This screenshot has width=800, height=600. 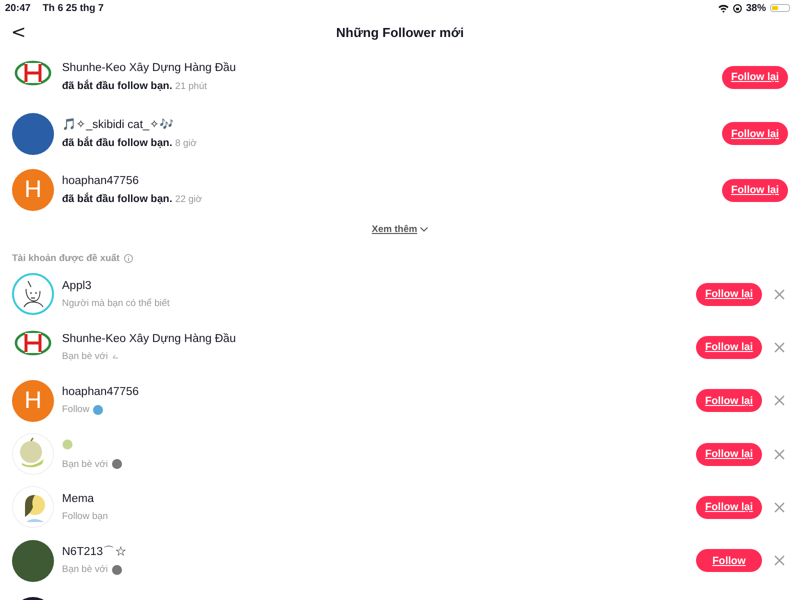 I want to click on back-button: <, so click(x=18, y=32).